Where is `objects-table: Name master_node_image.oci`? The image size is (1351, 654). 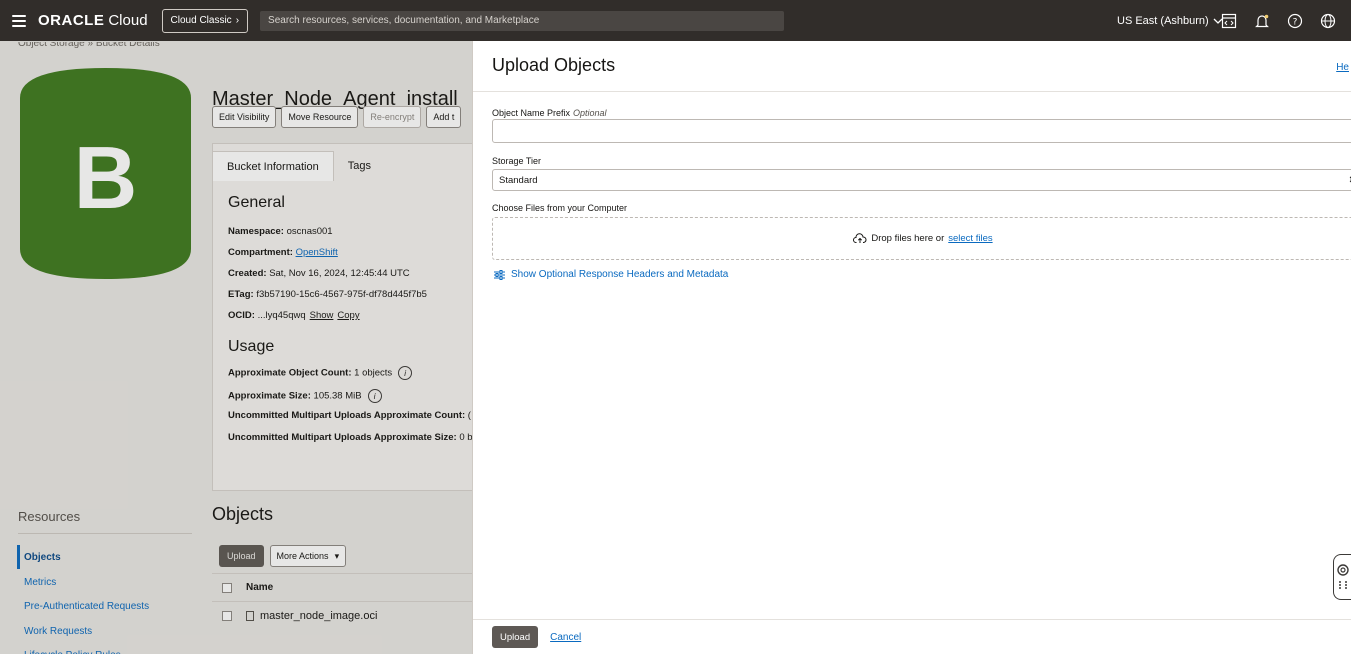
objects-table: Name master_node_image.oci is located at coordinates (342, 601).